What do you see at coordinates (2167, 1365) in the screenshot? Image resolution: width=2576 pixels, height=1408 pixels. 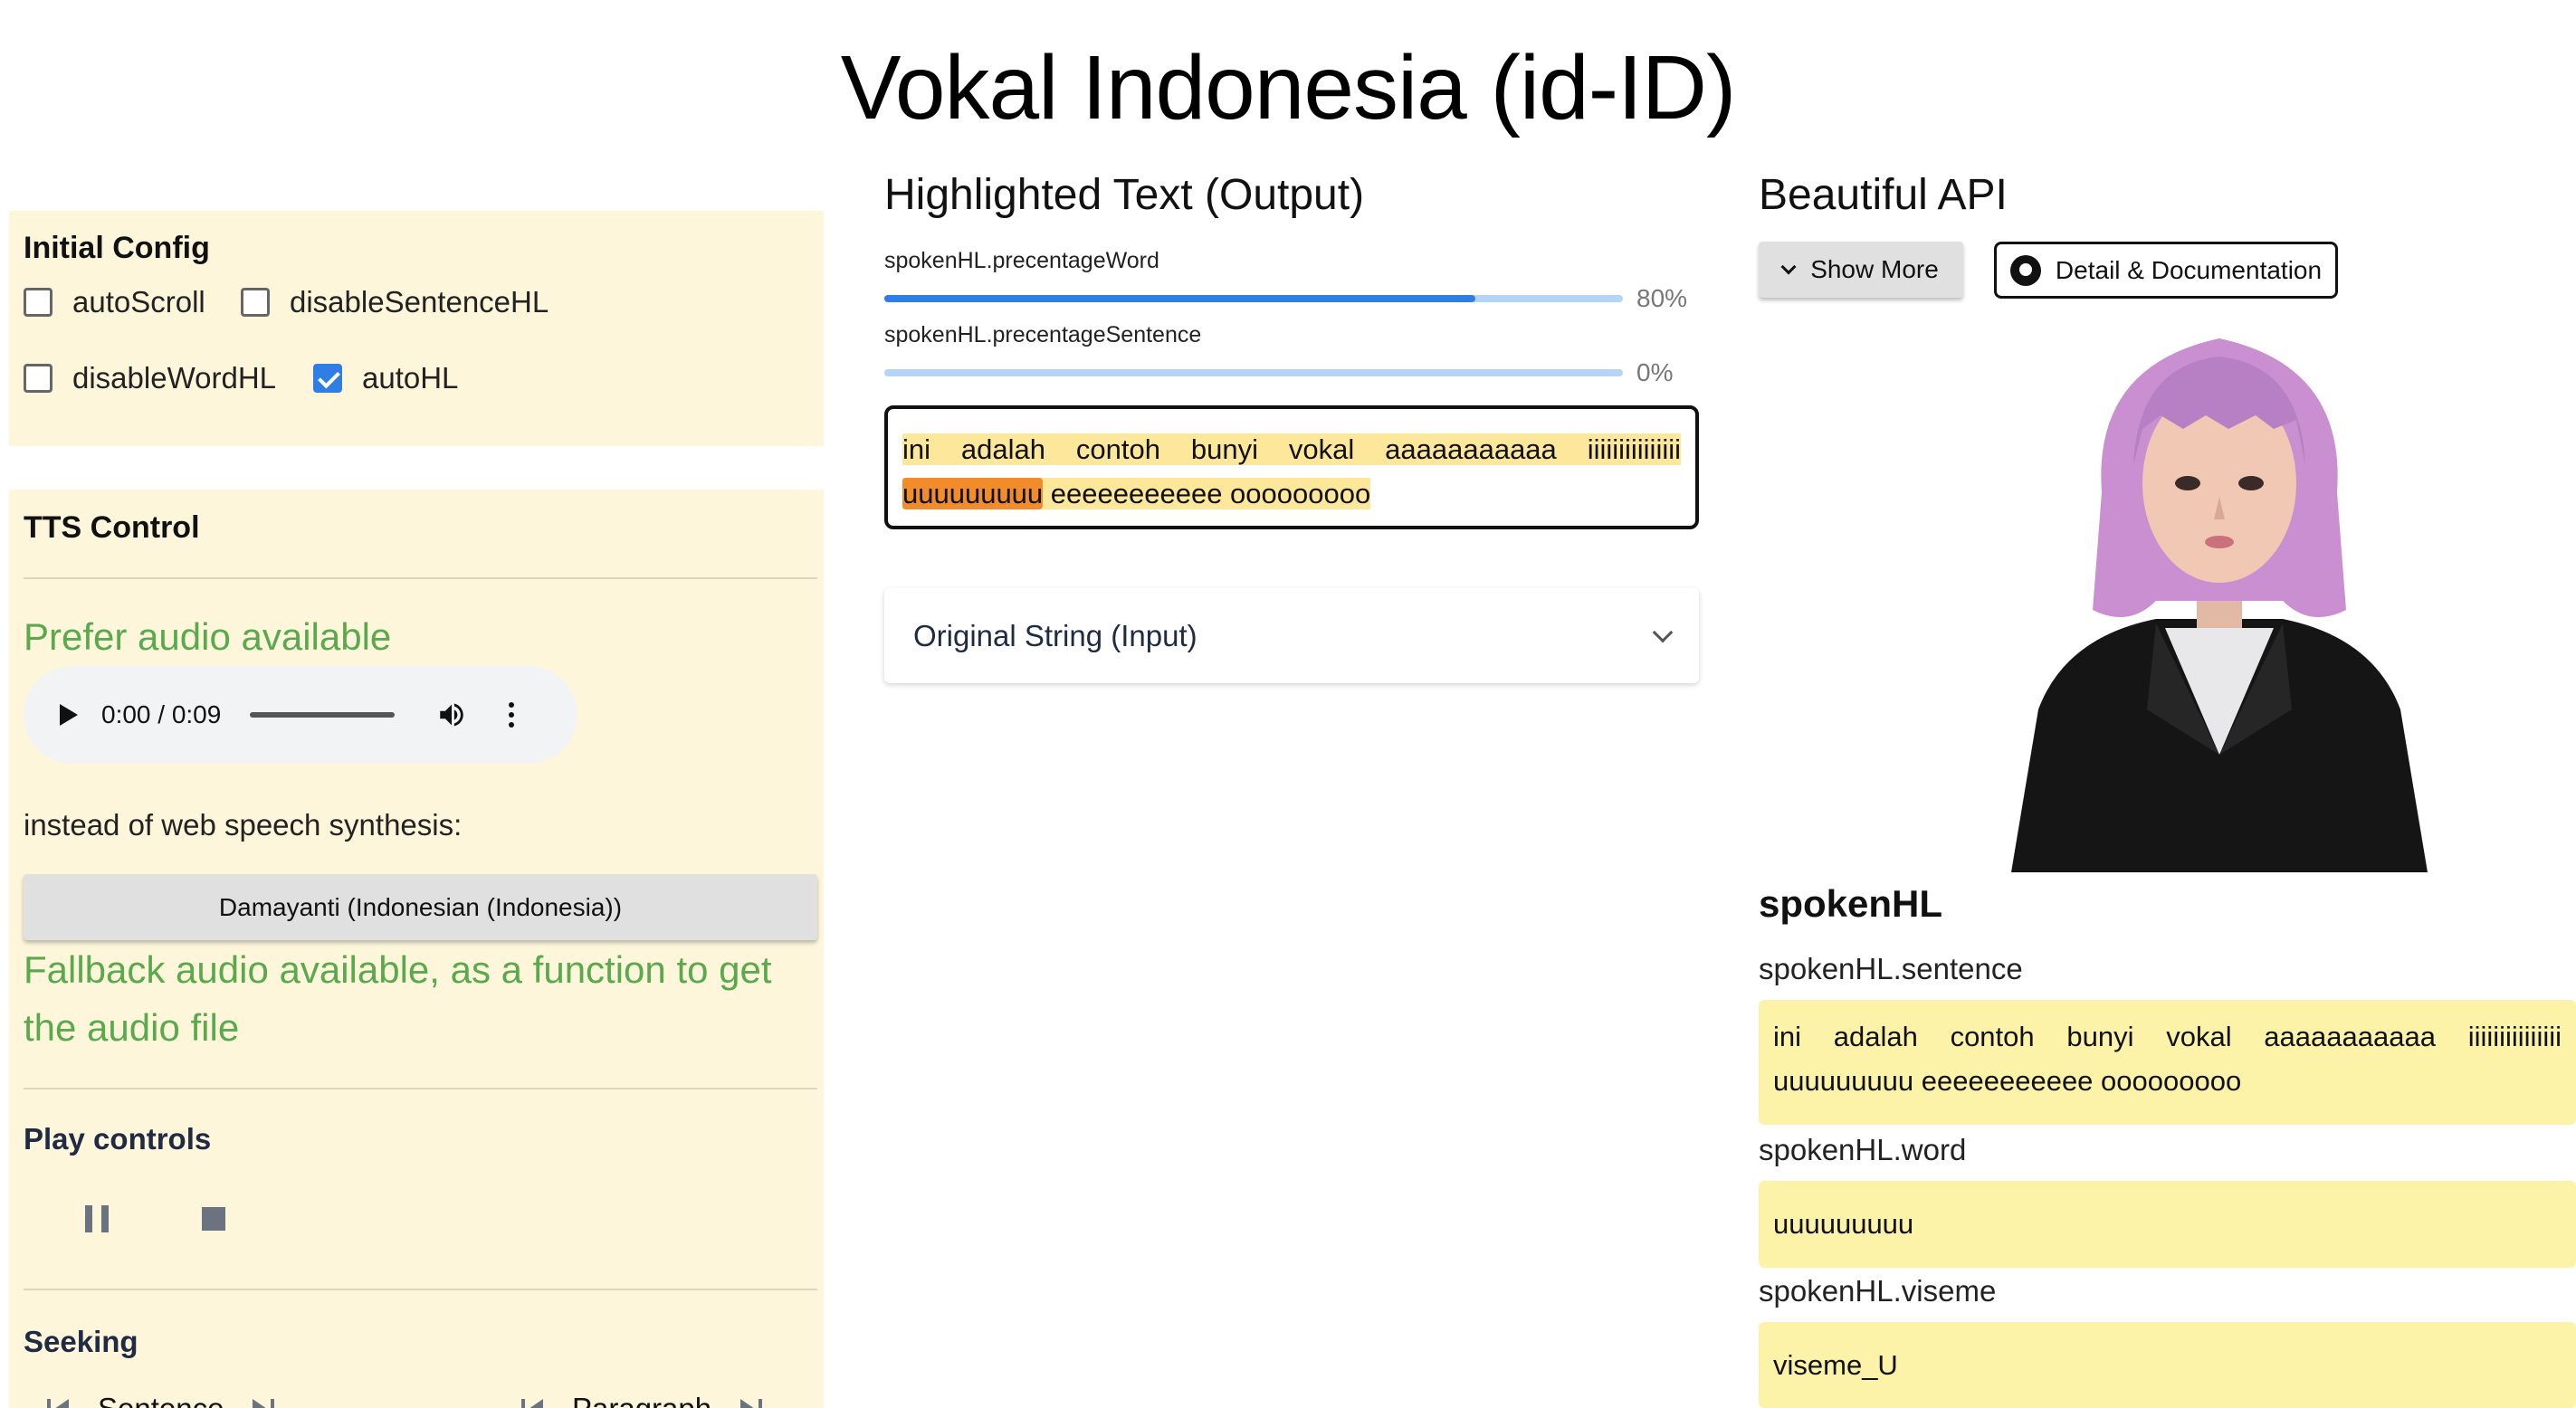 I see `spokenhl-viseme-value: viseme_U` at bounding box center [2167, 1365].